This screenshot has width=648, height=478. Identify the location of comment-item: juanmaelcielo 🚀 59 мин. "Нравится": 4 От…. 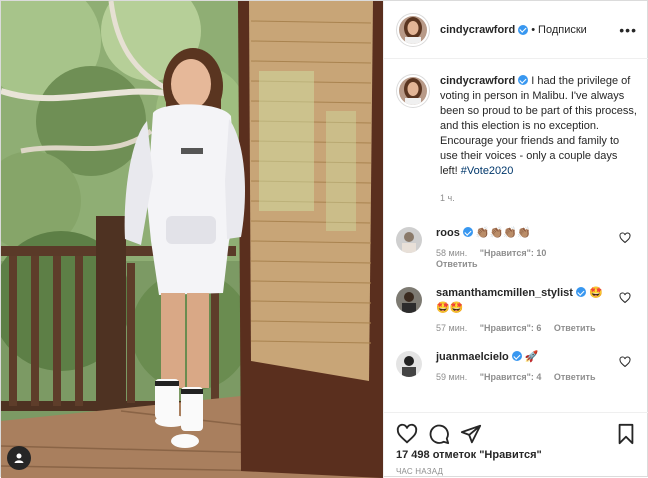
(516, 366).